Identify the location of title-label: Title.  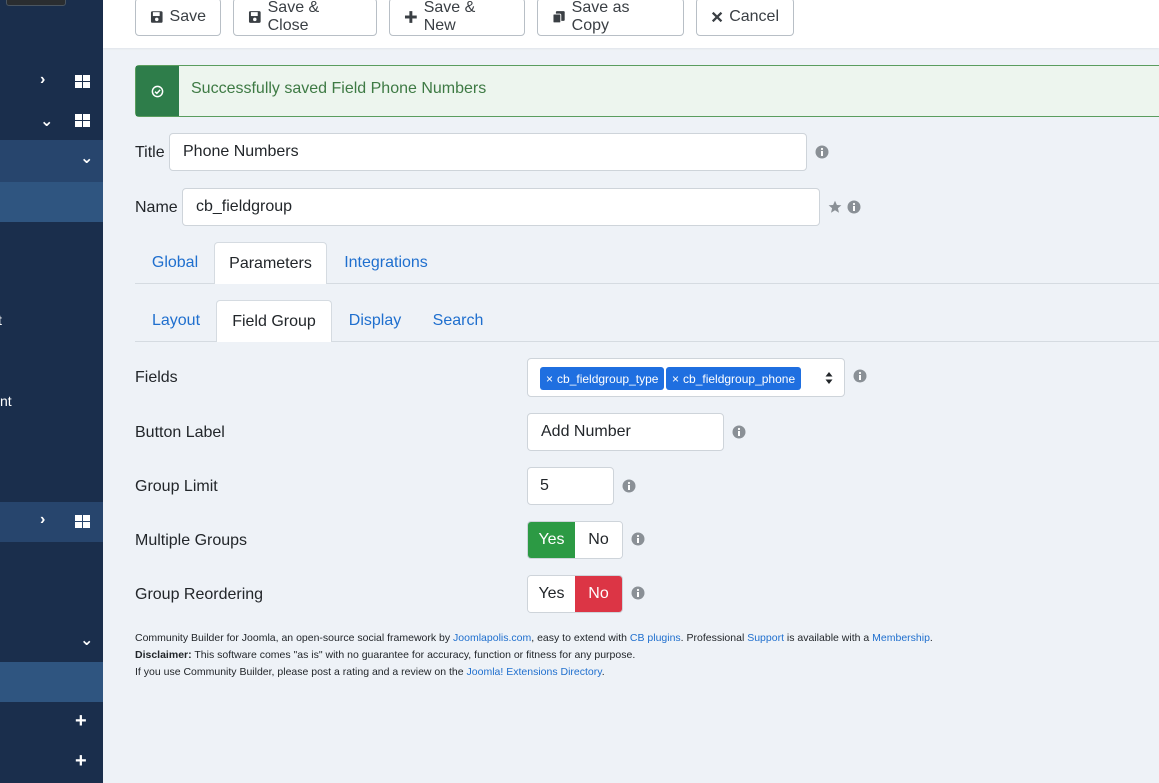
(150, 152).